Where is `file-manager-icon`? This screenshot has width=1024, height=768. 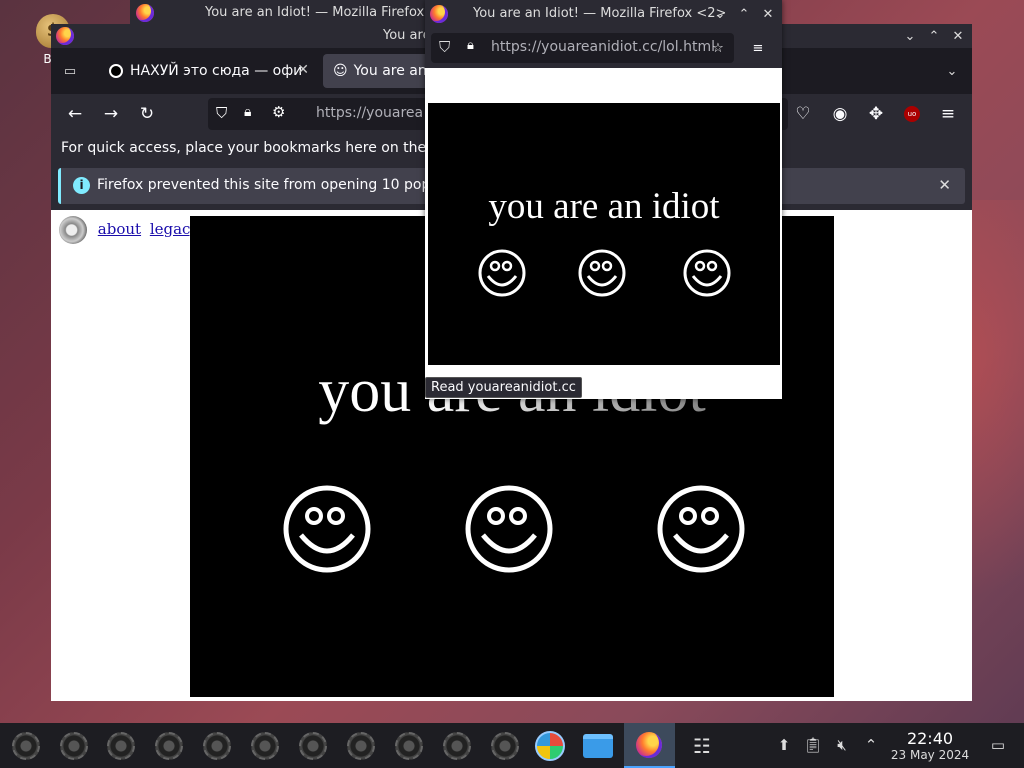 file-manager-icon is located at coordinates (598, 746).